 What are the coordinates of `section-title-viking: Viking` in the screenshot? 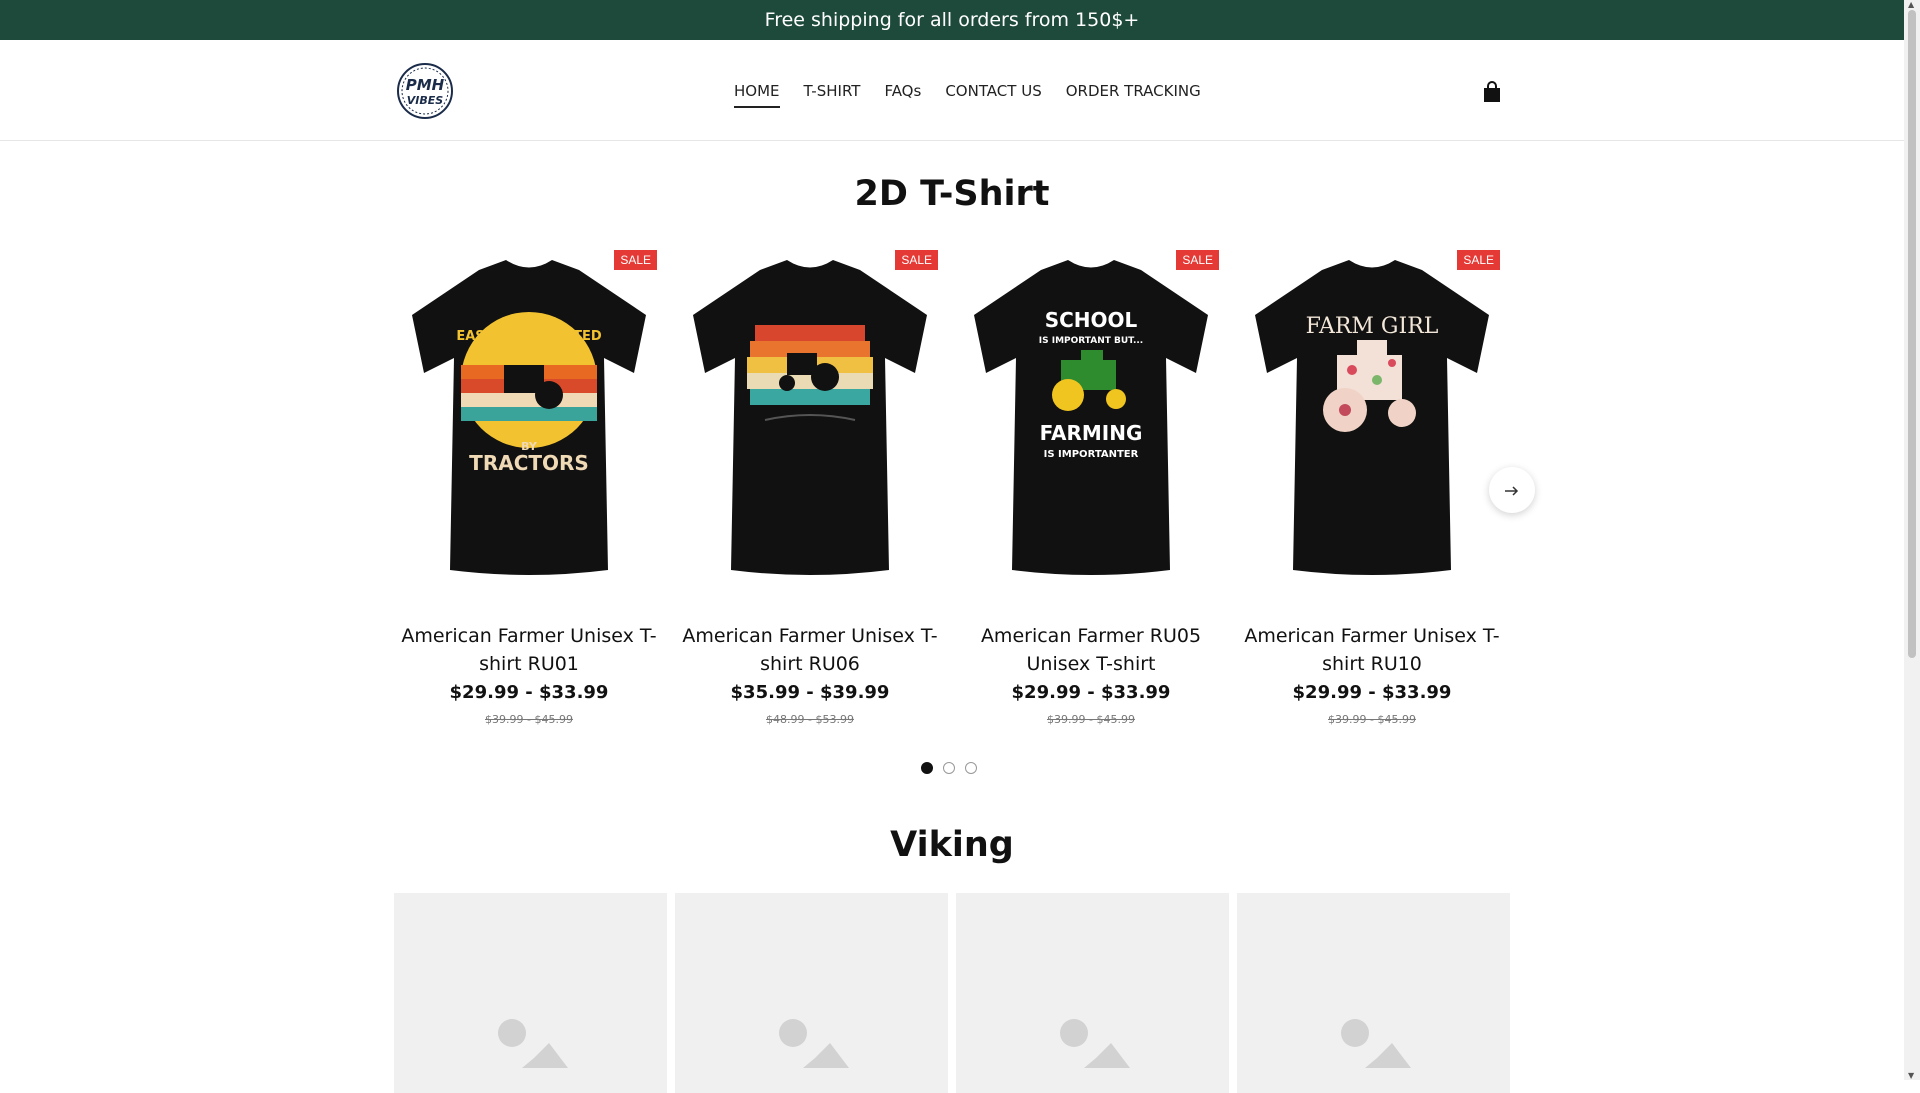 It's located at (952, 845).